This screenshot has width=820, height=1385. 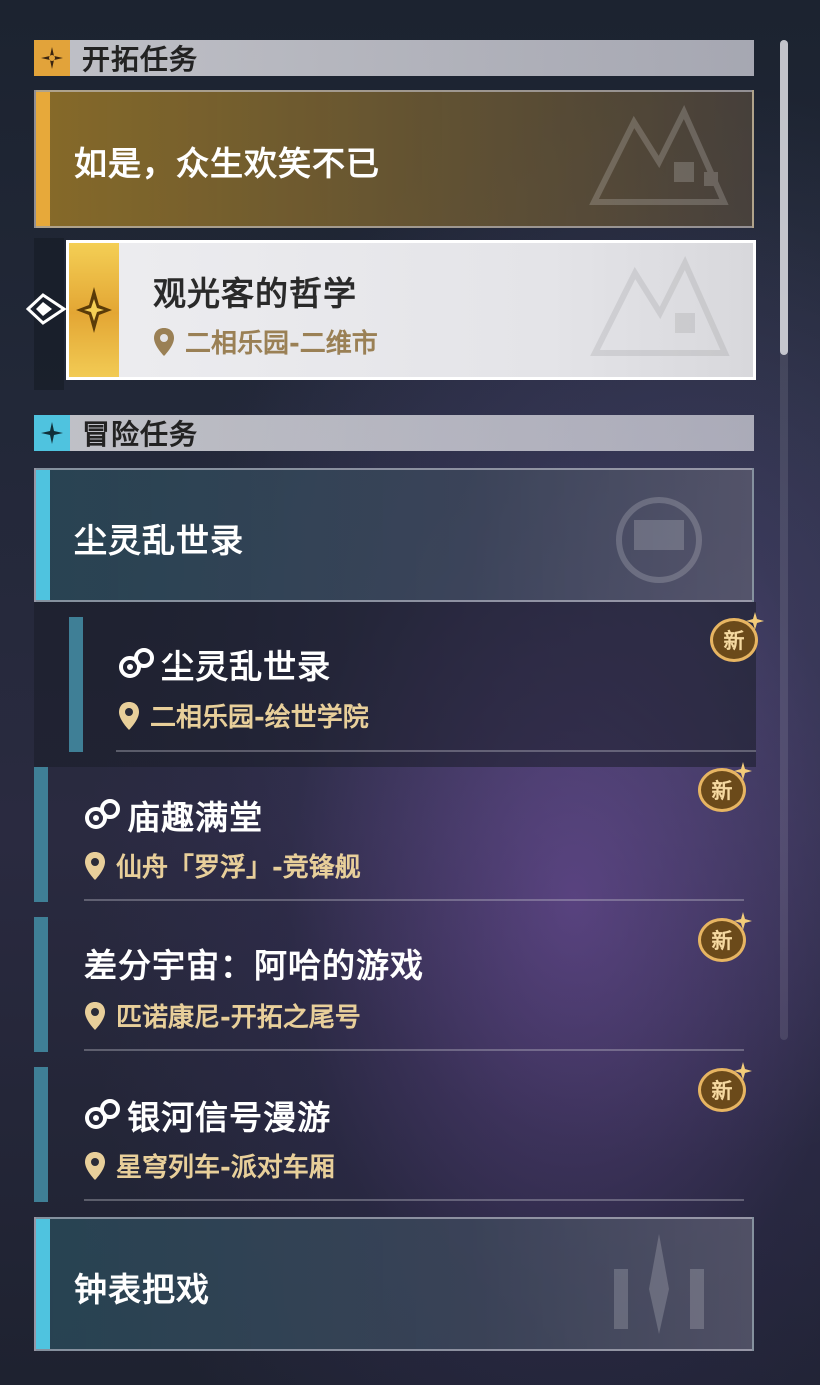 I want to click on quest-location: 二相乐园-二维市, so click(x=265, y=341).